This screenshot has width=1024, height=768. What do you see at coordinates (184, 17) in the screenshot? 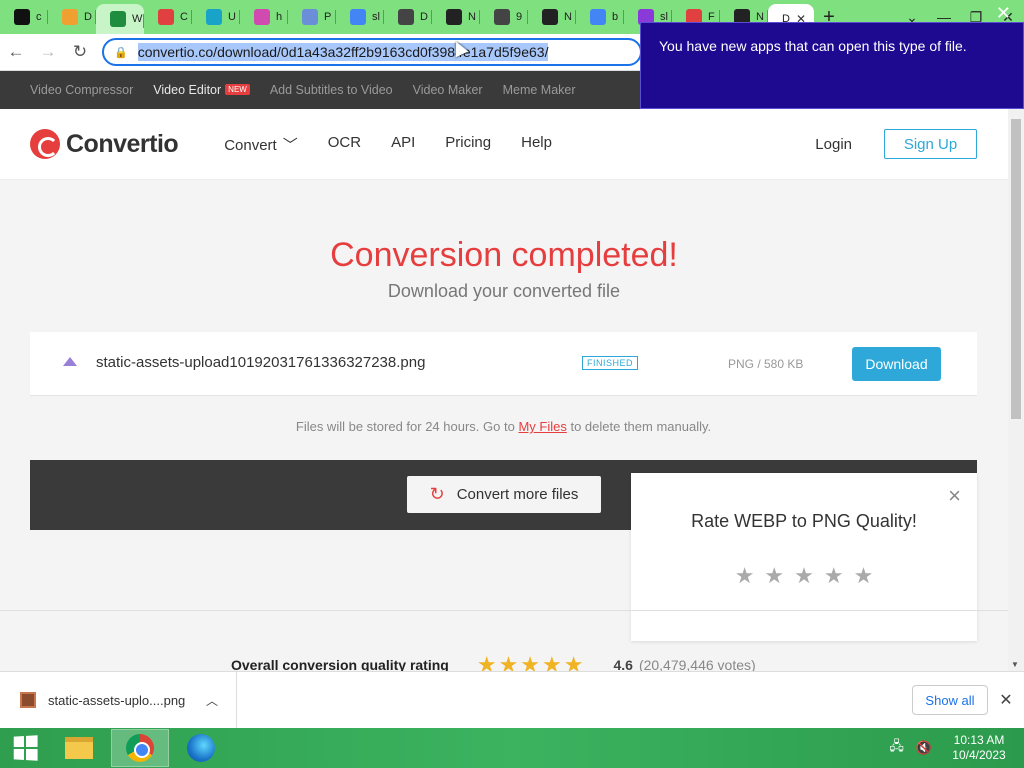
I see `tab-label: C` at bounding box center [184, 17].